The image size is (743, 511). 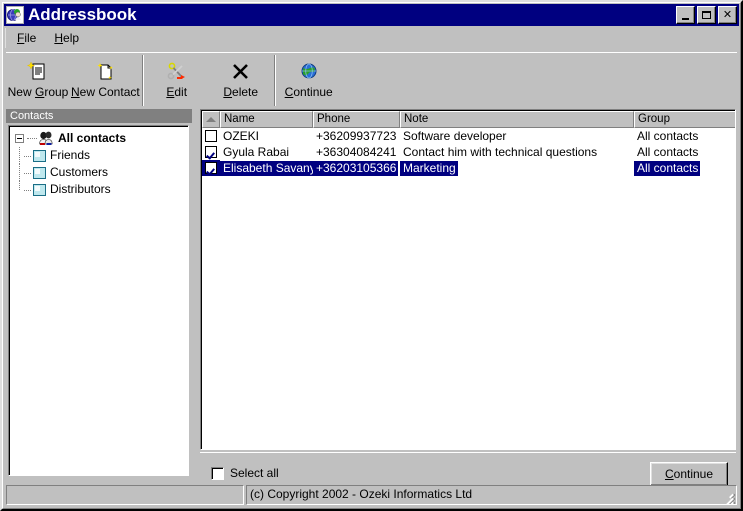 I want to click on tree-item-all-contacts-label: All contacts, so click(x=92, y=138).